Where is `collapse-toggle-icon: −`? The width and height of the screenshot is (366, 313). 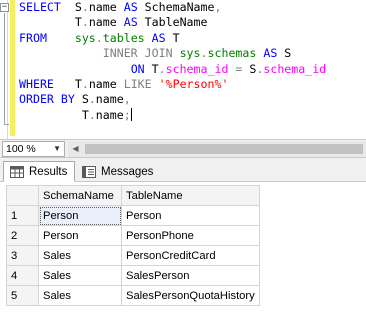 collapse-toggle-icon: − is located at coordinates (4, 7).